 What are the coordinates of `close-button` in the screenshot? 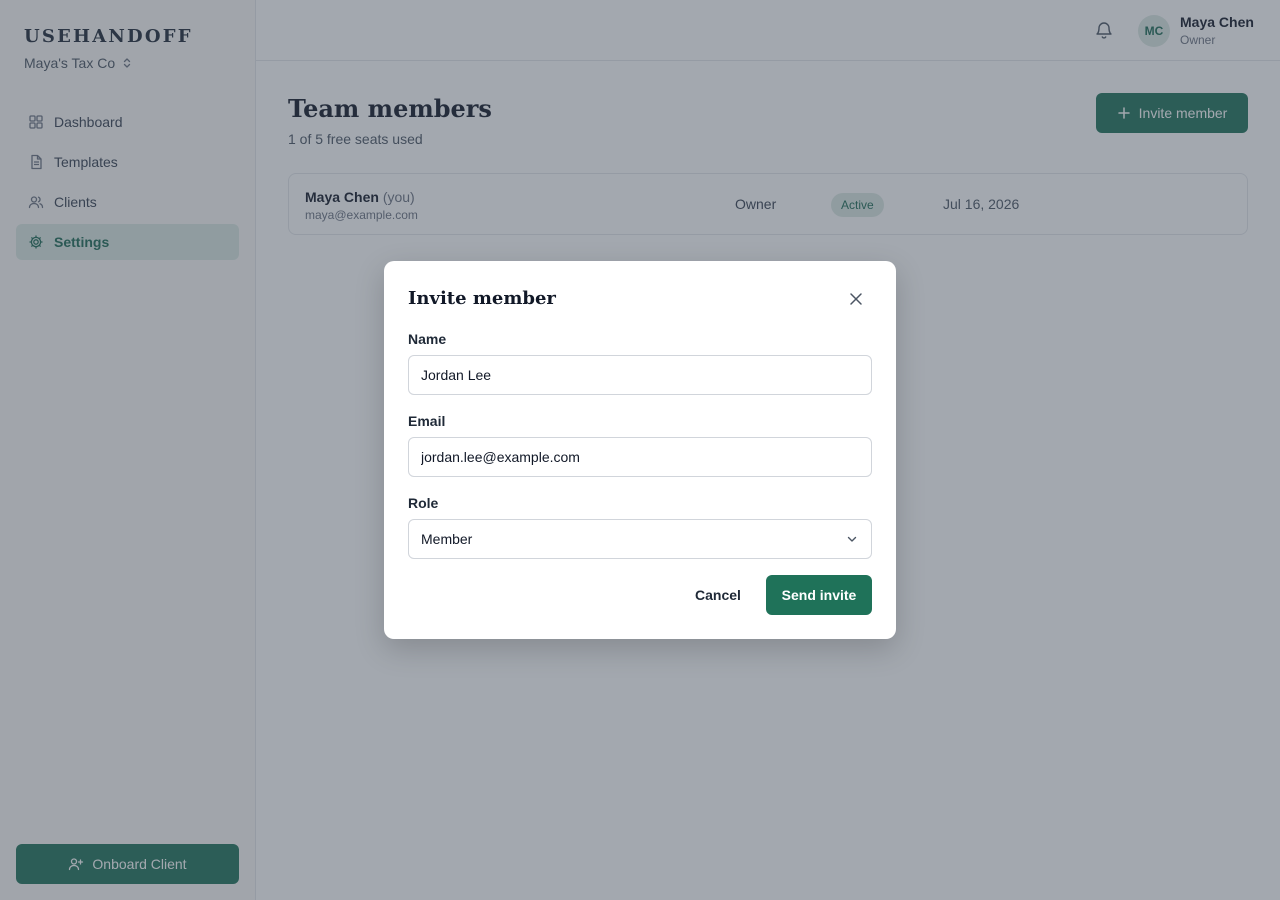 It's located at (856, 299).